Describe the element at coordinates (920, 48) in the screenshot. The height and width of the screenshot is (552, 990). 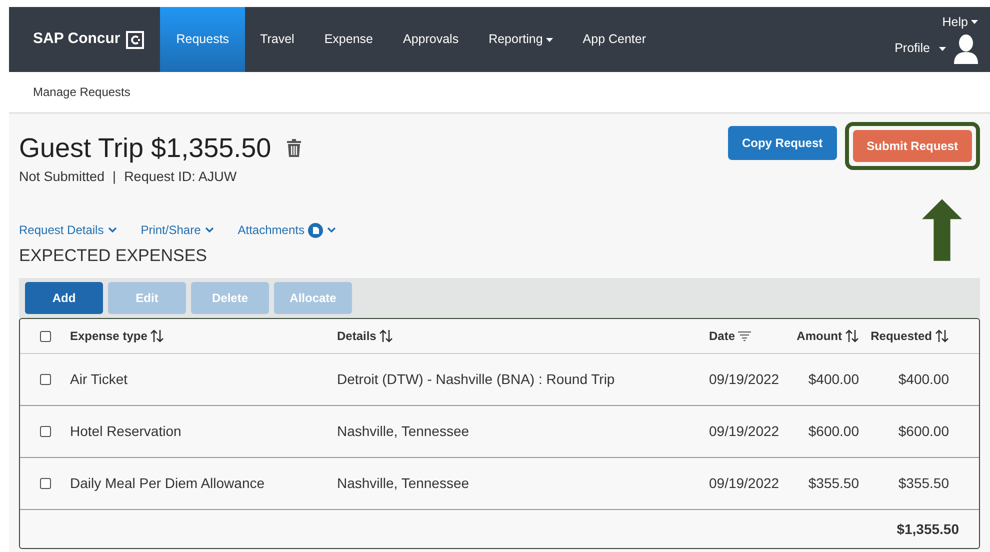
I see `profile-menu: Profile` at that location.